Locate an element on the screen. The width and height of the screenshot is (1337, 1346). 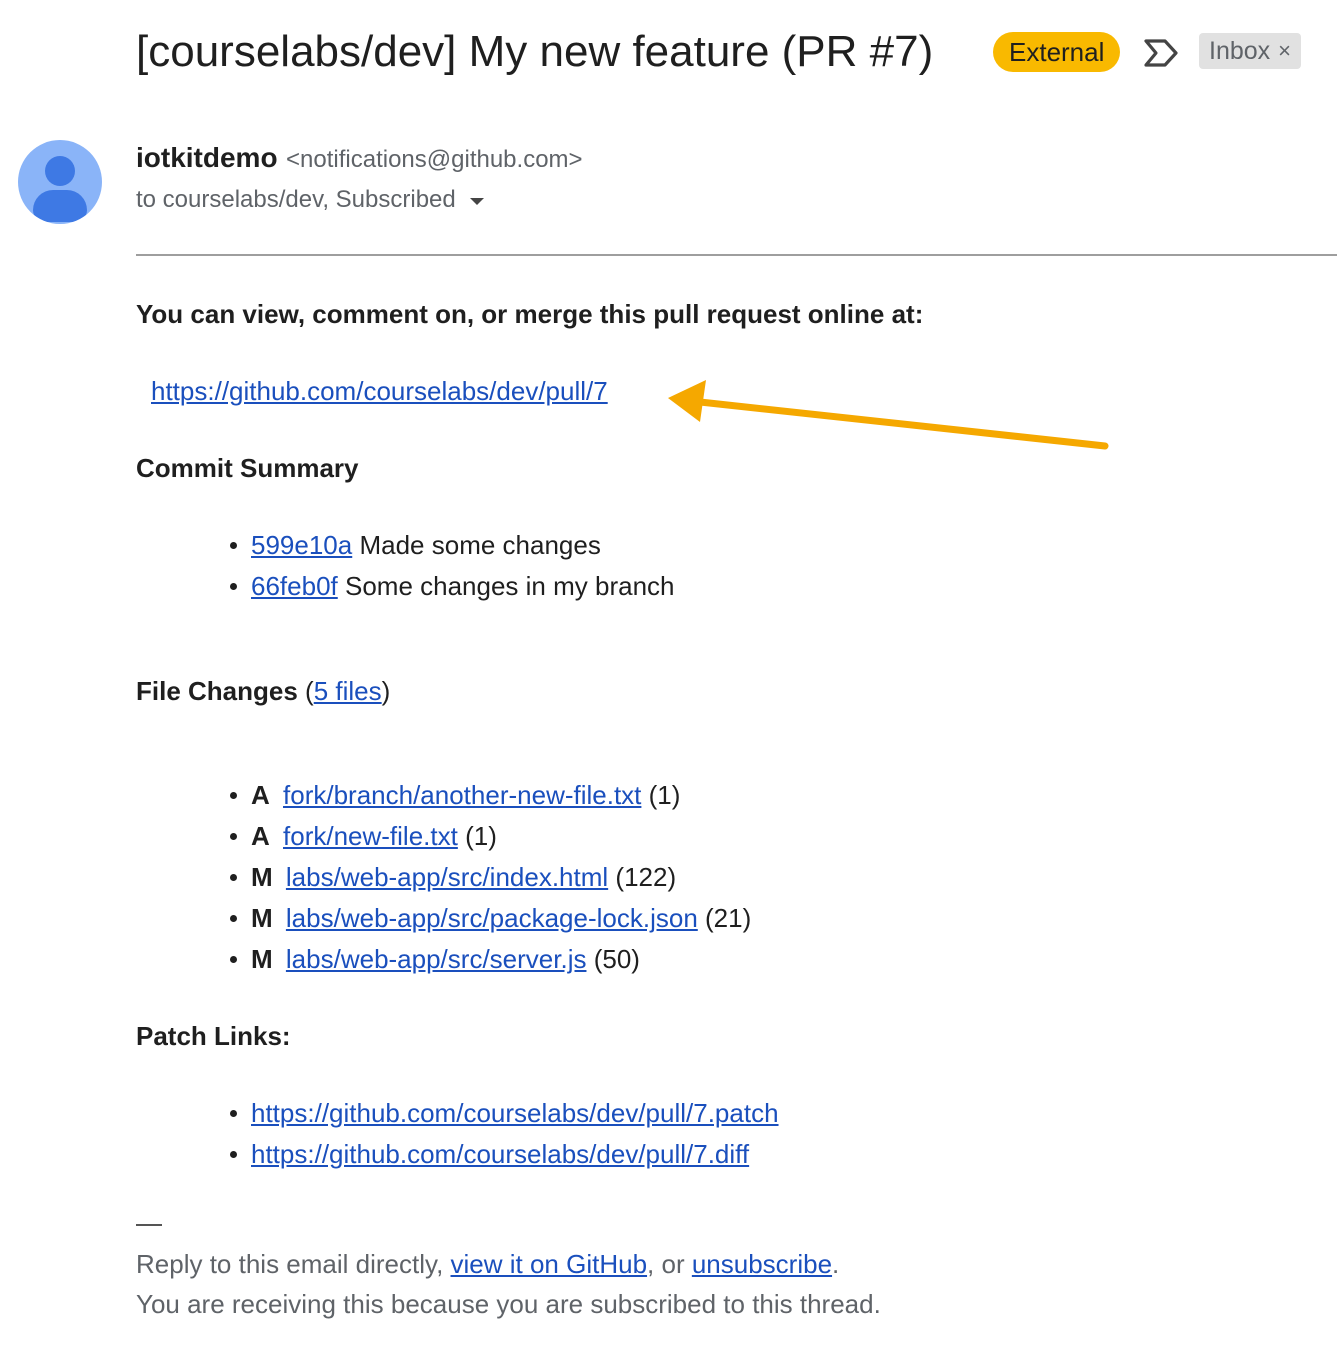
file-change-count: (50) is located at coordinates (616, 959).